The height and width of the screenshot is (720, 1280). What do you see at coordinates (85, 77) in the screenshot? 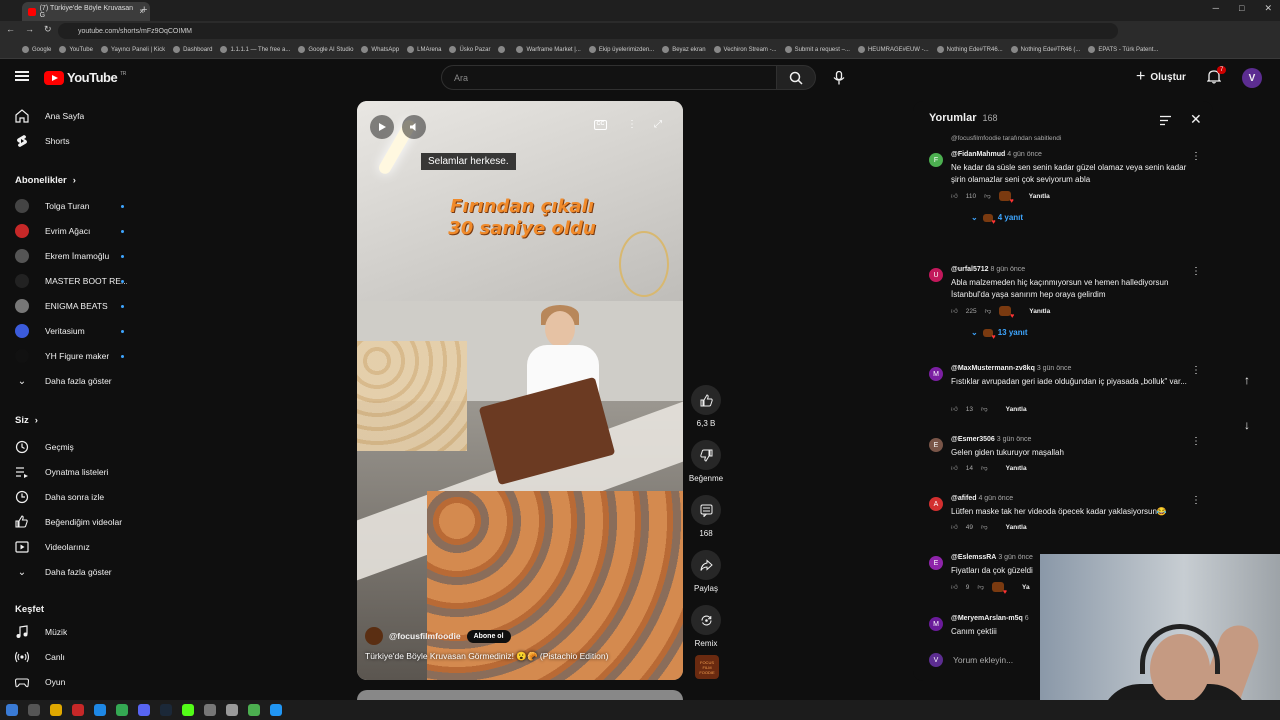
I see `youtube-logo: YouTube TR` at bounding box center [85, 77].